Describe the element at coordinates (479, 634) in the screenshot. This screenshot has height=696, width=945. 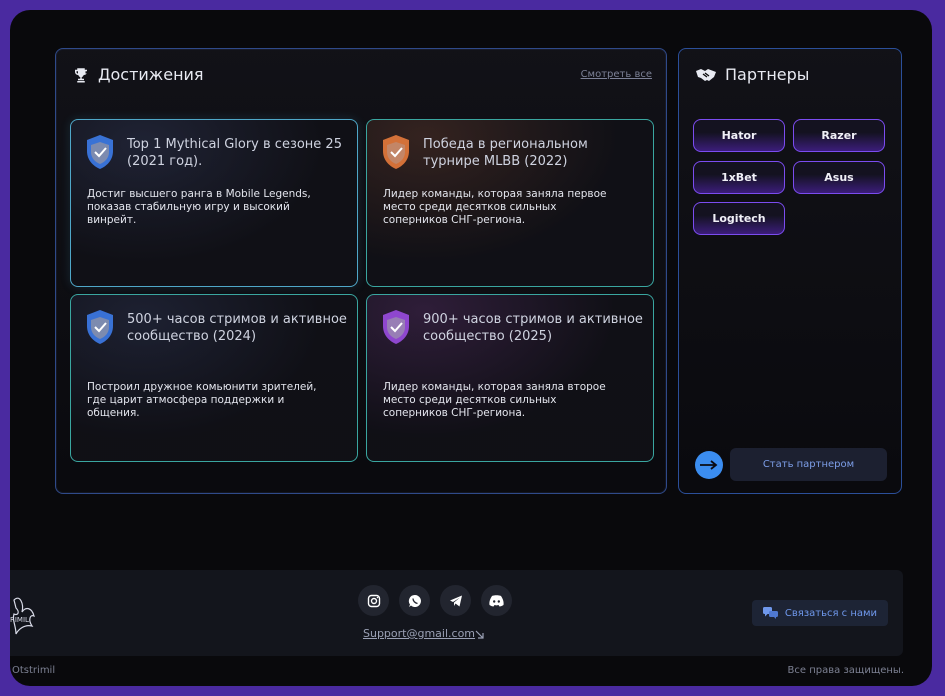
I see `arrow-down-right-icon` at that location.